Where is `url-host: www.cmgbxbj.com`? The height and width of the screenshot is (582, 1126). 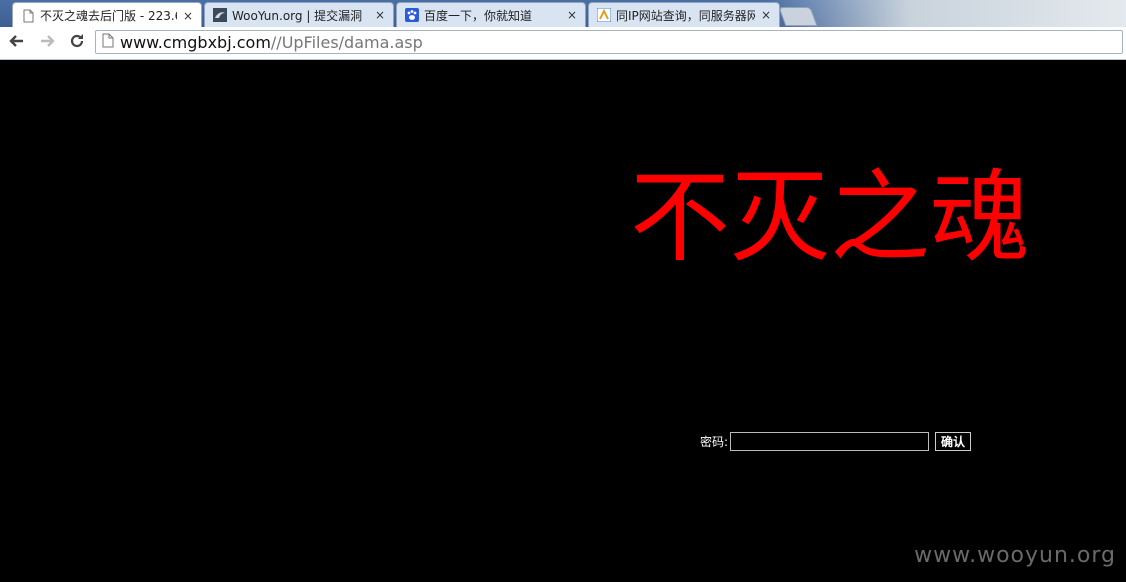
url-host: www.cmgbxbj.com is located at coordinates (195, 42).